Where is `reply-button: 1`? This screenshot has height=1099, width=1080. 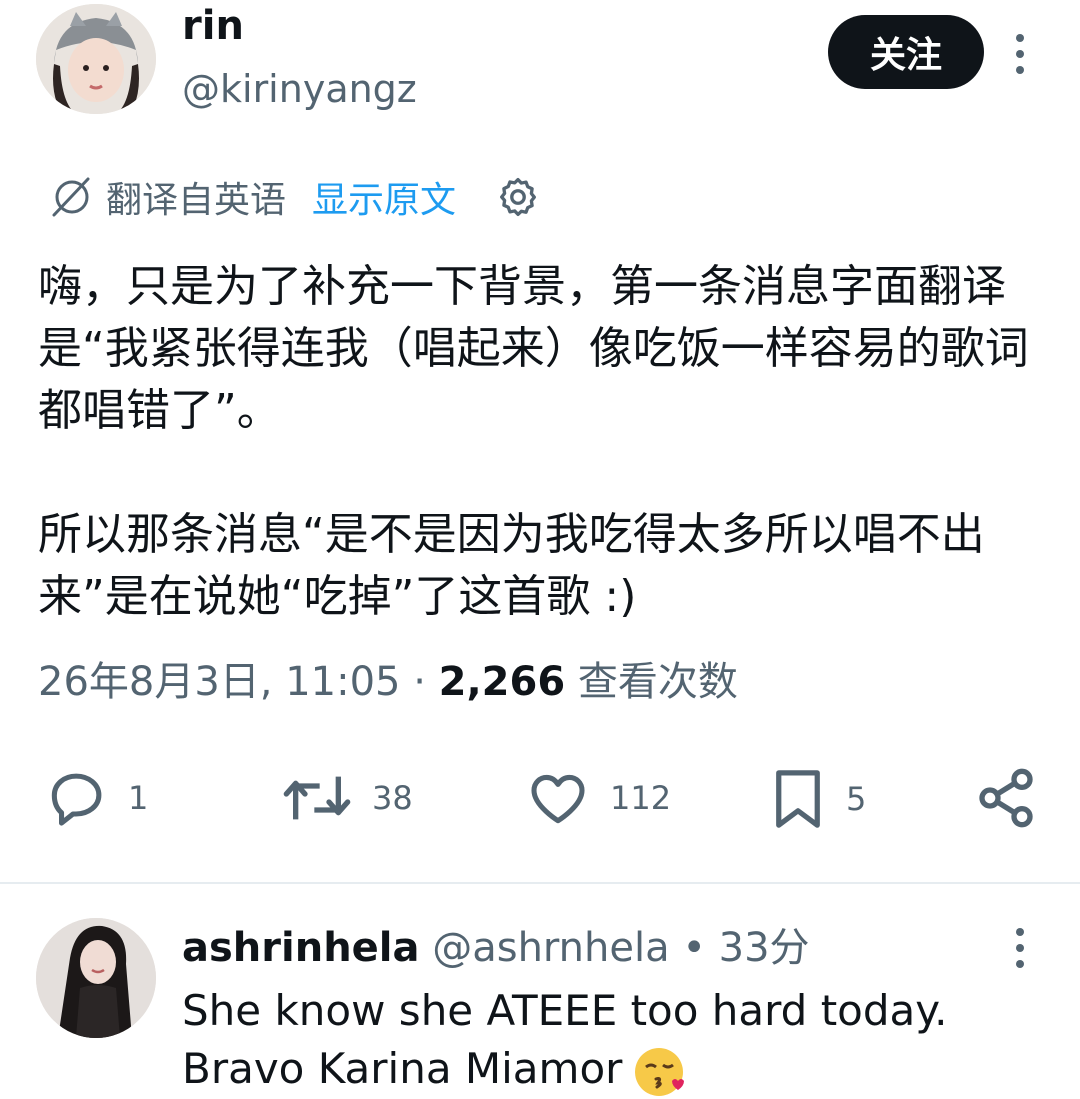 reply-button: 1 is located at coordinates (96, 798).